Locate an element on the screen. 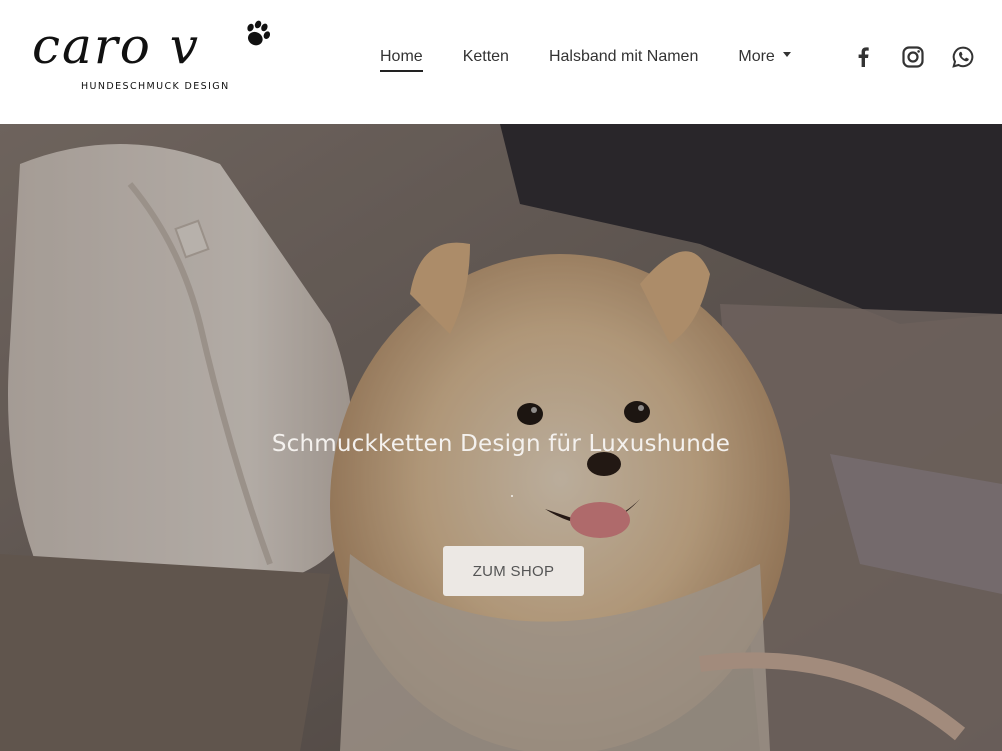 The width and height of the screenshot is (1002, 751). nav-item-ketten: Ketten is located at coordinates (486, 57).